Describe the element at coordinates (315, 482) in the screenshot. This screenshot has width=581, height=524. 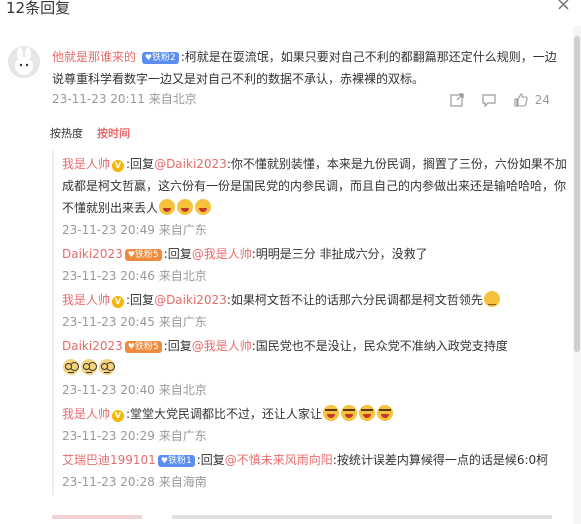
I see `reply-meta: 23-11-23 20:28 来自海南` at that location.